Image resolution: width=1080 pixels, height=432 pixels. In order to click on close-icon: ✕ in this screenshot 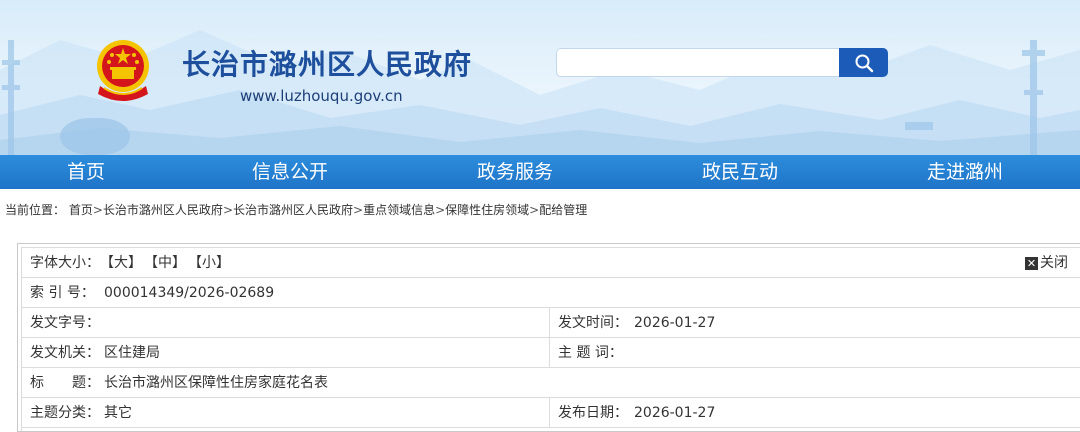, I will do `click(1031, 263)`.